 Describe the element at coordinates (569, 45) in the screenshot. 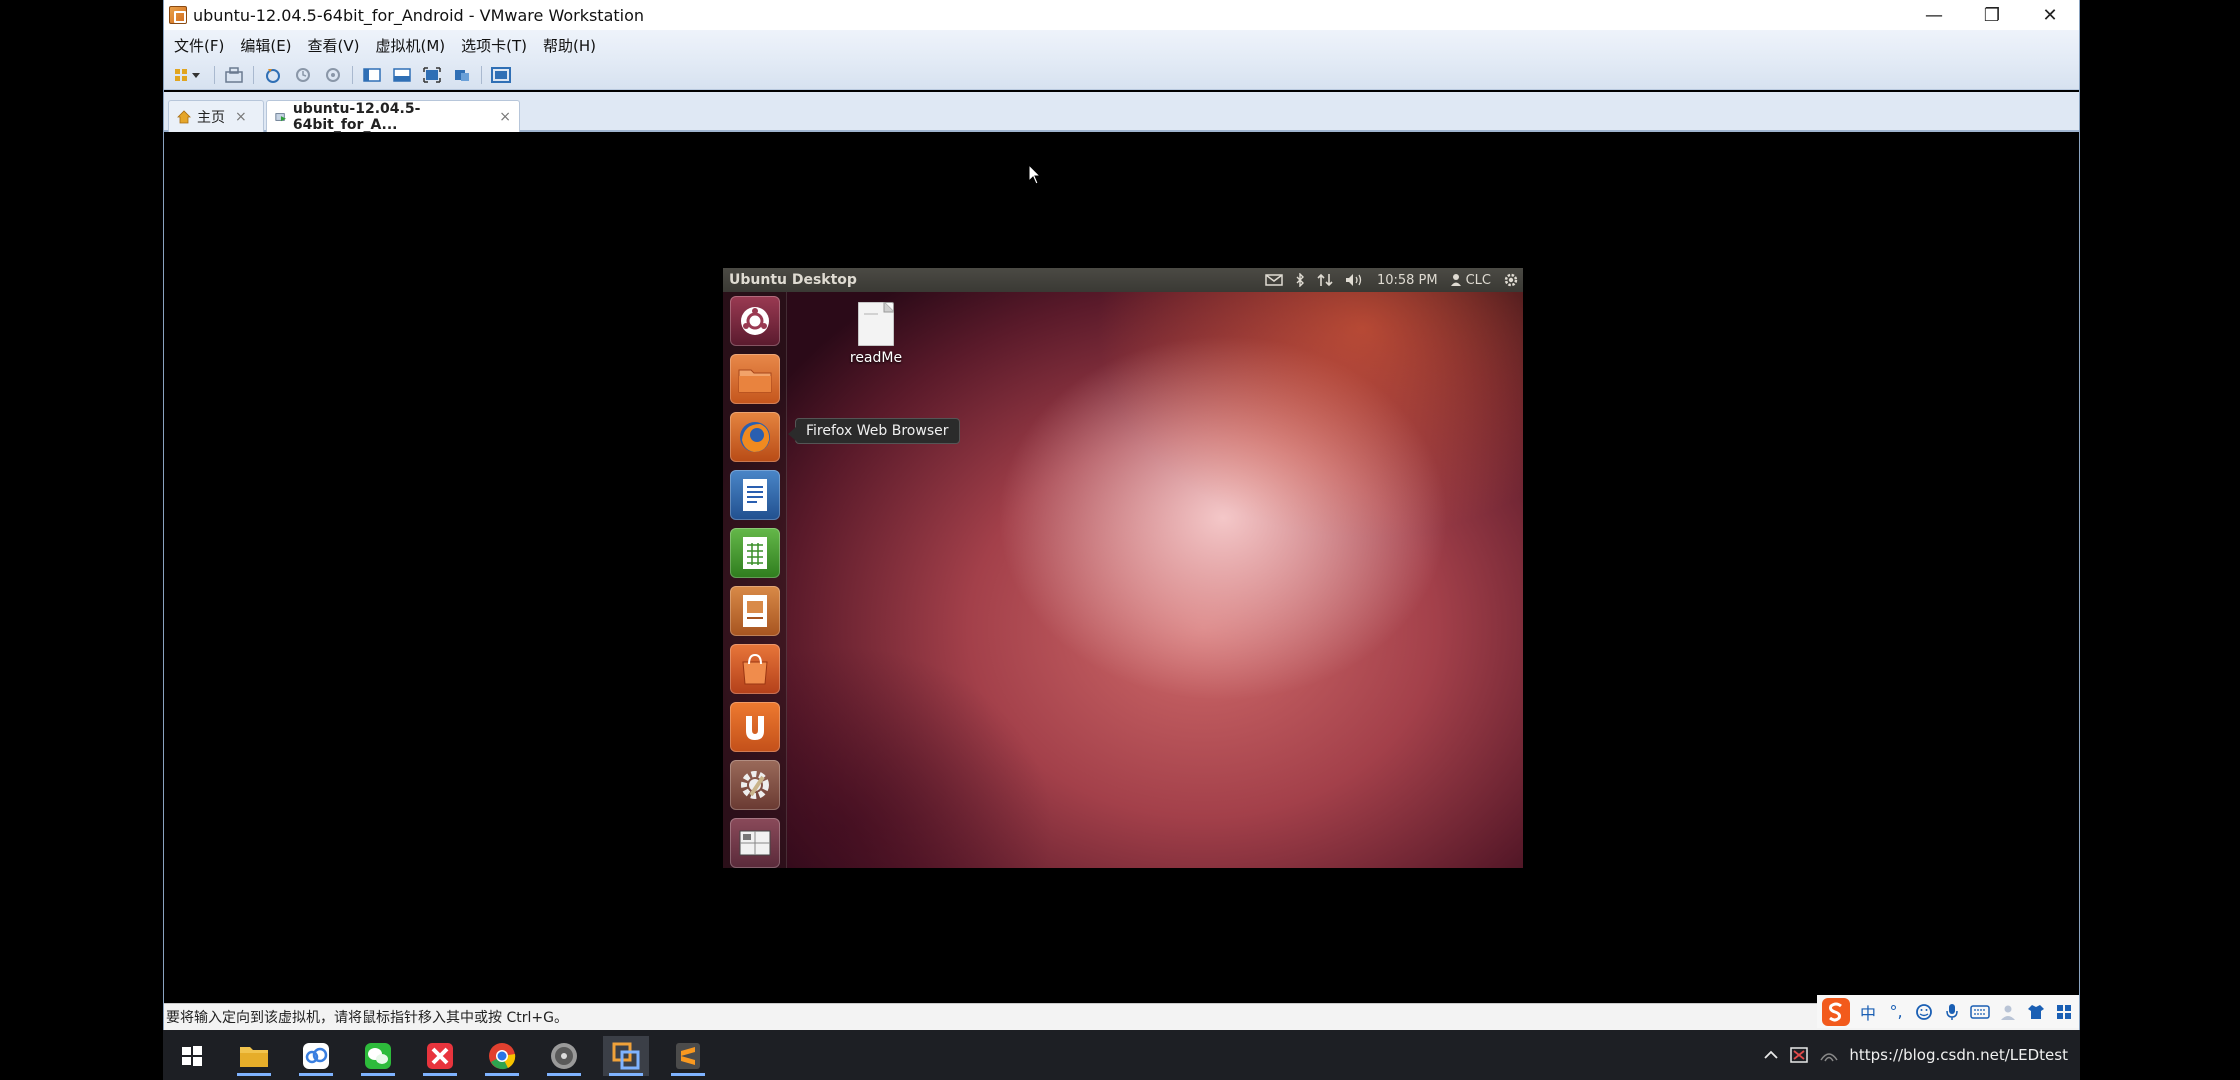

I see `menu-help: 帮助(H)` at that location.